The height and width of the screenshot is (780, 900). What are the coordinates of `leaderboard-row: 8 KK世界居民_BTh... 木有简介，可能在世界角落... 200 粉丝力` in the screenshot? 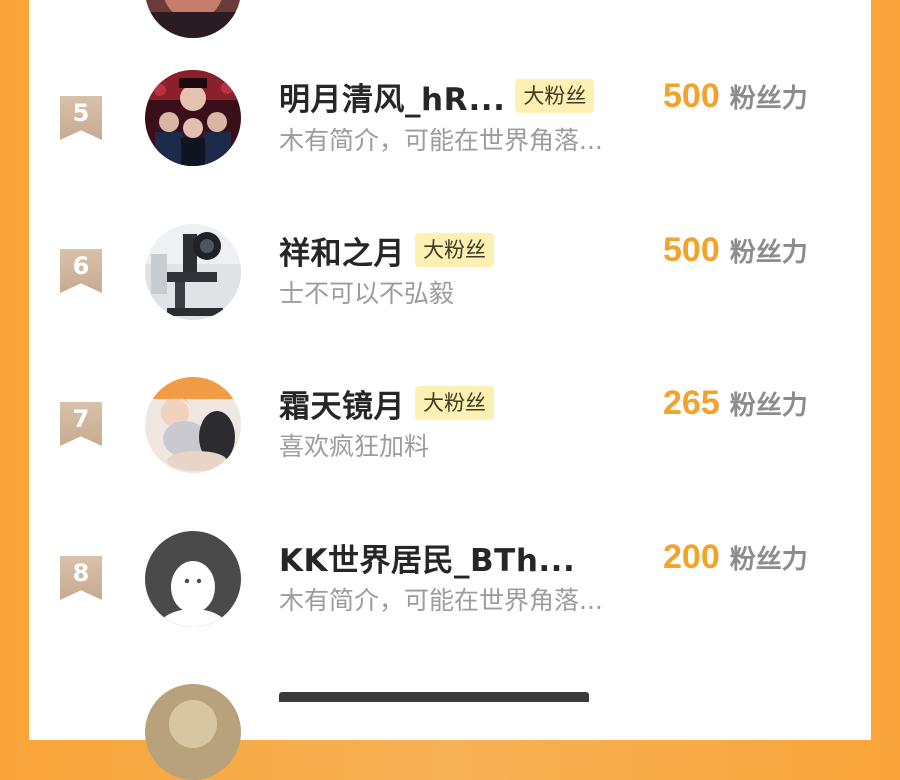 It's located at (450, 580).